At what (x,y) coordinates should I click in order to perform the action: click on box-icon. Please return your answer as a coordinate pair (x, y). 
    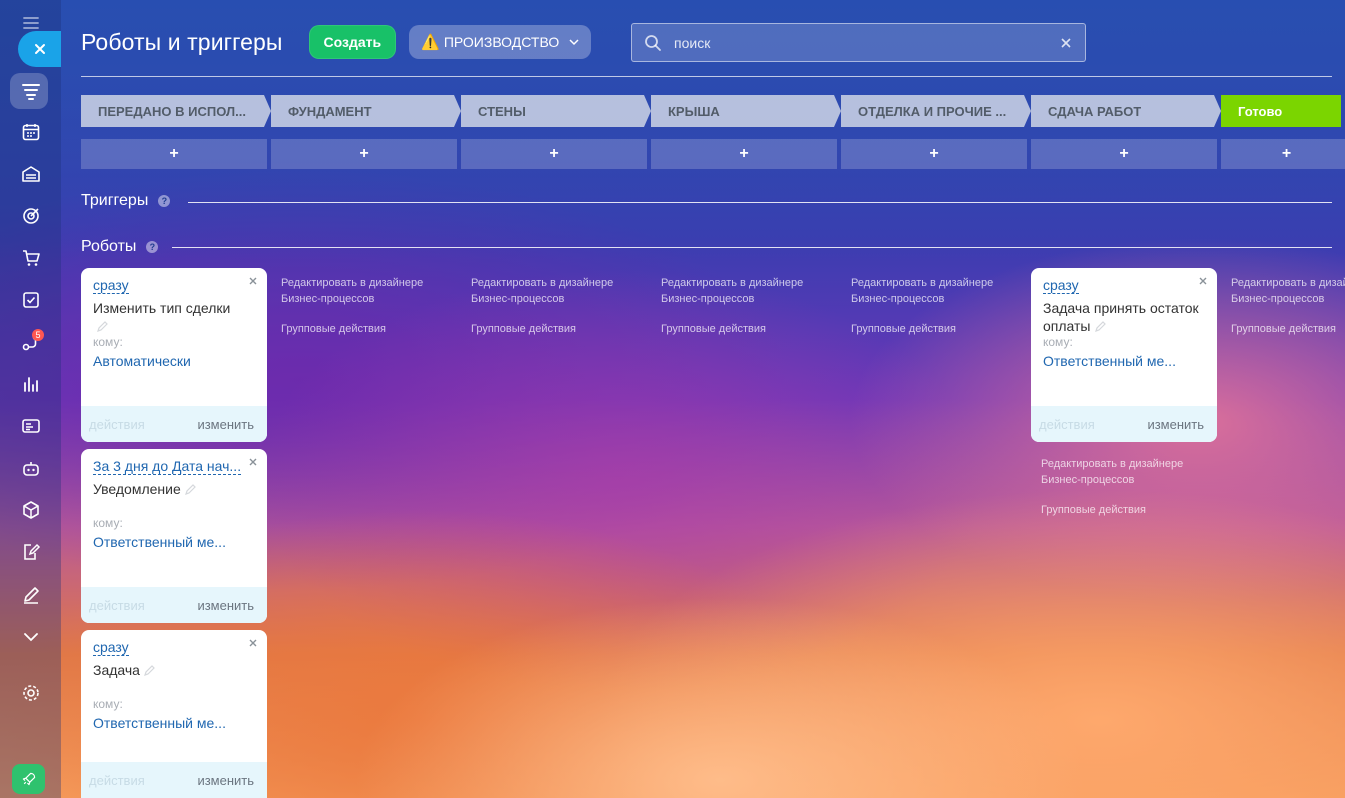
    Looking at the image, I should click on (30, 510).